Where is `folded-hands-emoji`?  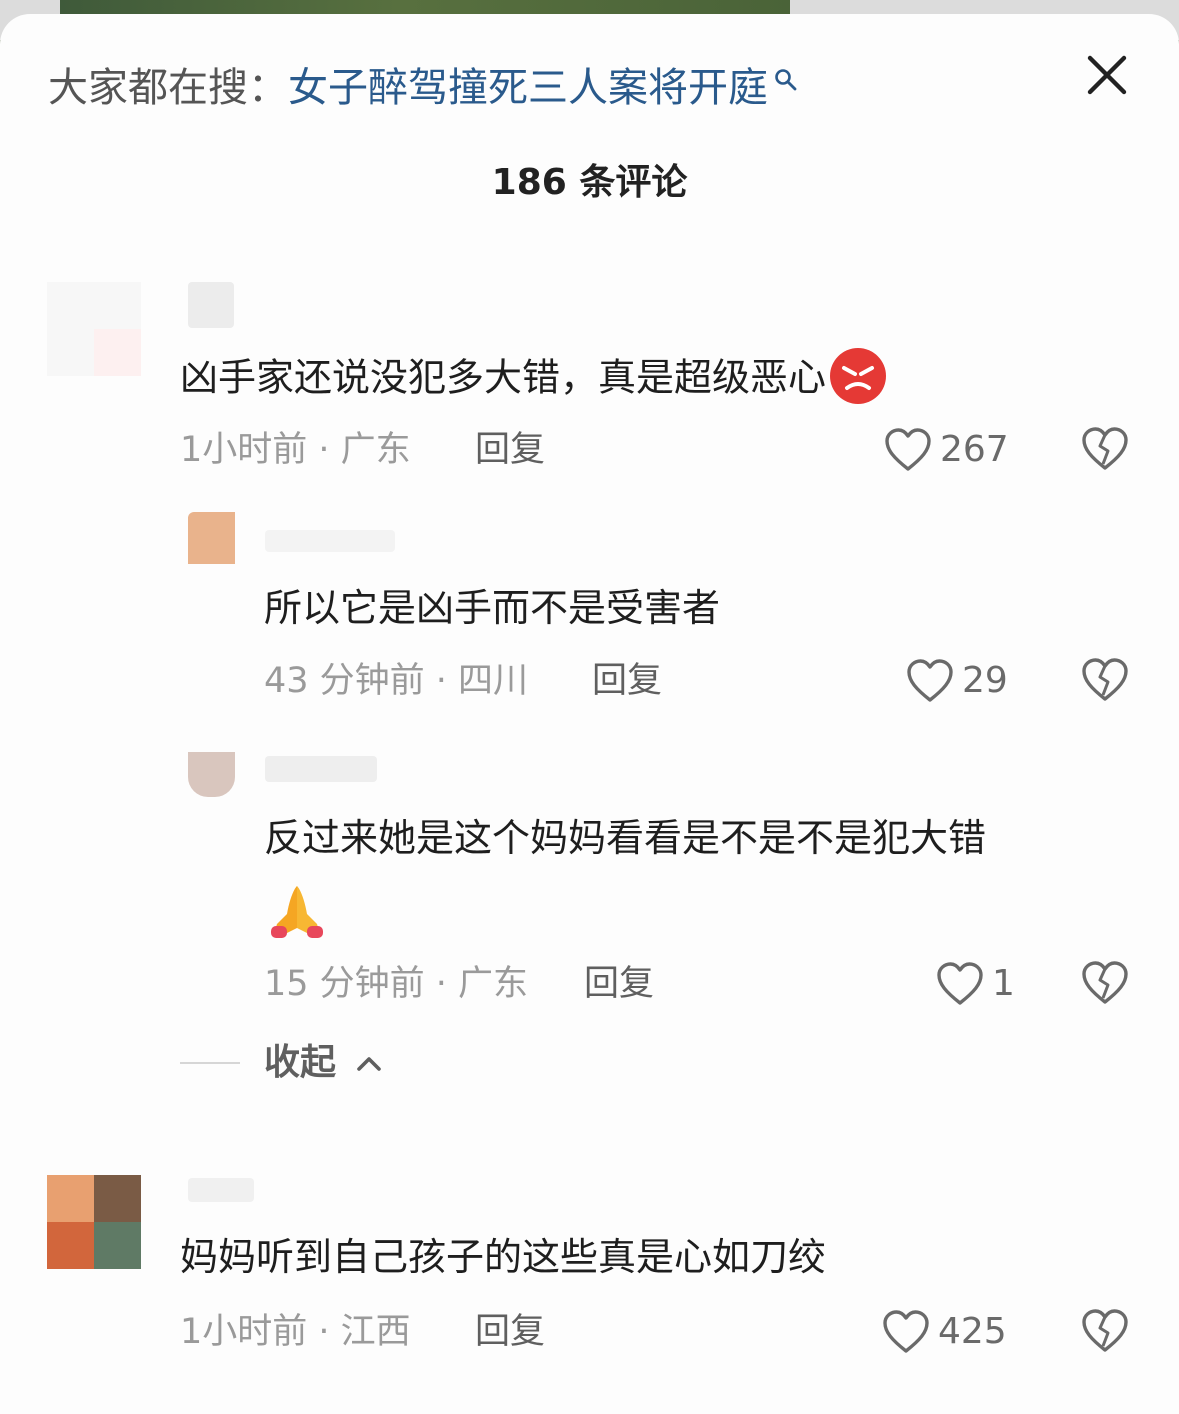
folded-hands-emoji is located at coordinates (297, 912).